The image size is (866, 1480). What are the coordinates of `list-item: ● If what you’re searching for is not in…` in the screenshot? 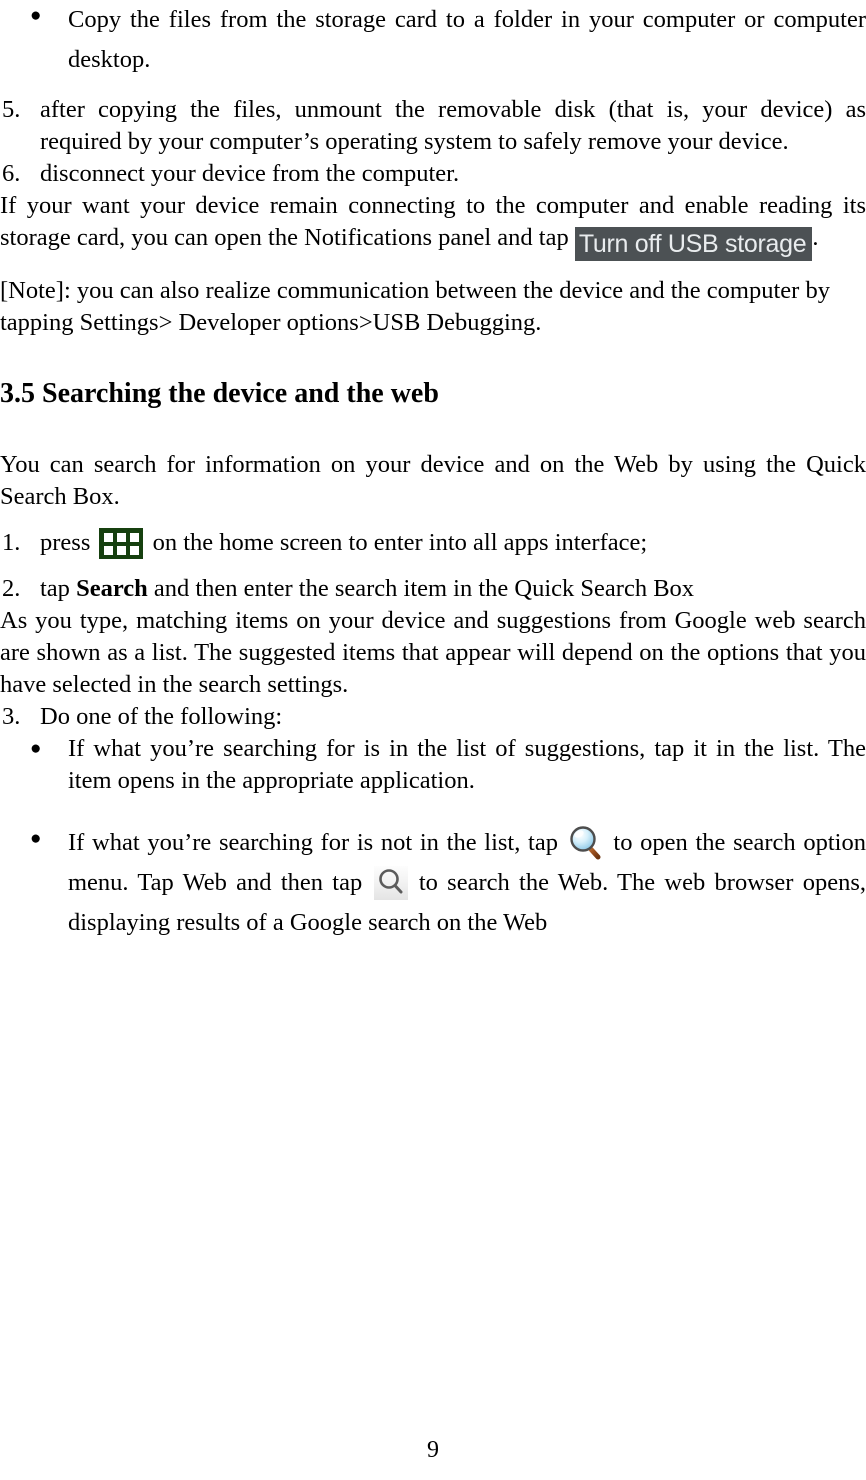 It's located at (433, 883).